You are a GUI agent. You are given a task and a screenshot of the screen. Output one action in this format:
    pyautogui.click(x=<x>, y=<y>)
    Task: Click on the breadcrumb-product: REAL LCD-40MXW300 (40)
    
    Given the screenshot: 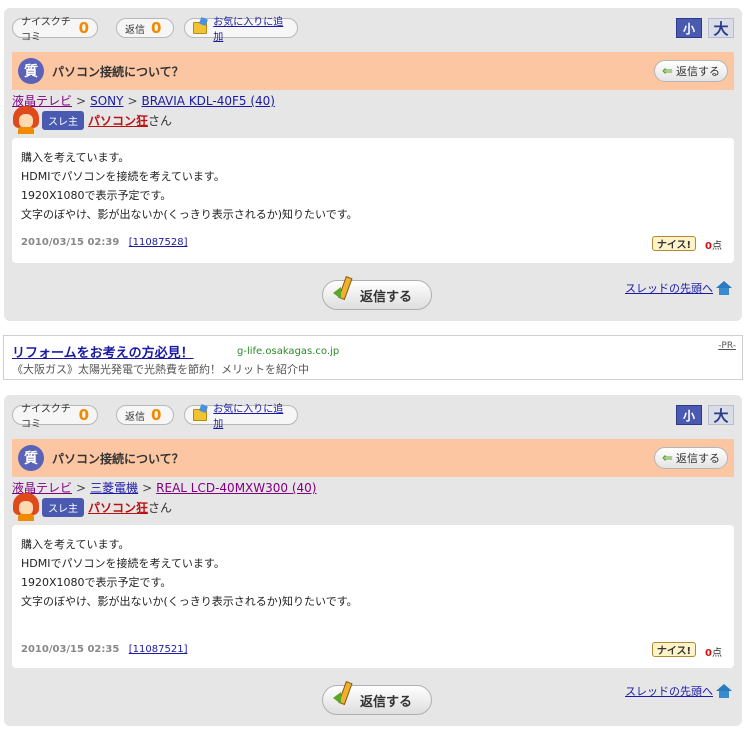 What is the action you would take?
    pyautogui.click(x=236, y=488)
    